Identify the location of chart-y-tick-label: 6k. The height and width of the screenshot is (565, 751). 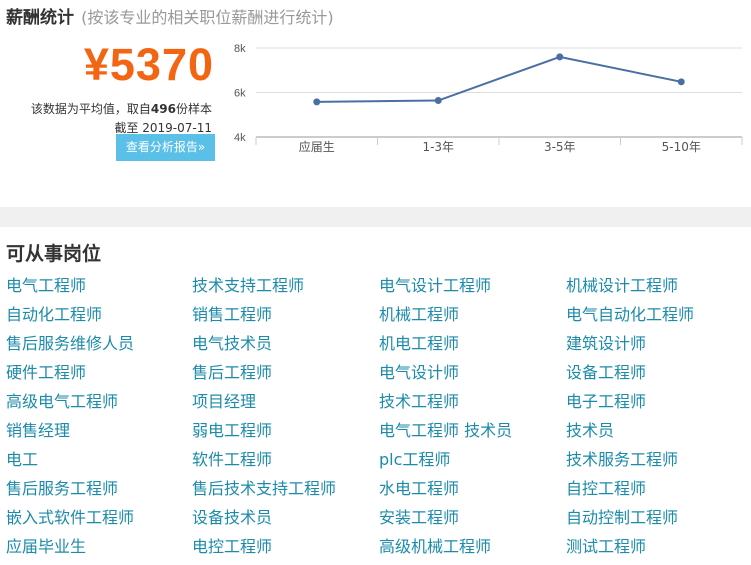
(240, 94).